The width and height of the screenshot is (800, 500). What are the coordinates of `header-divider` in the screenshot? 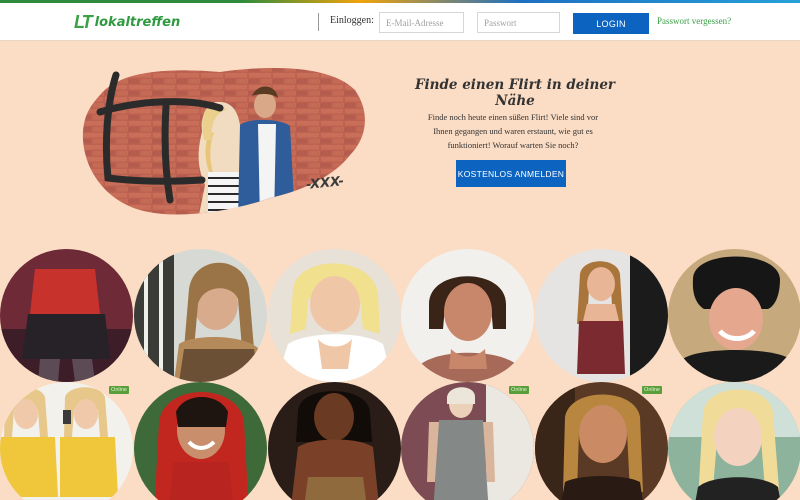 It's located at (318, 22).